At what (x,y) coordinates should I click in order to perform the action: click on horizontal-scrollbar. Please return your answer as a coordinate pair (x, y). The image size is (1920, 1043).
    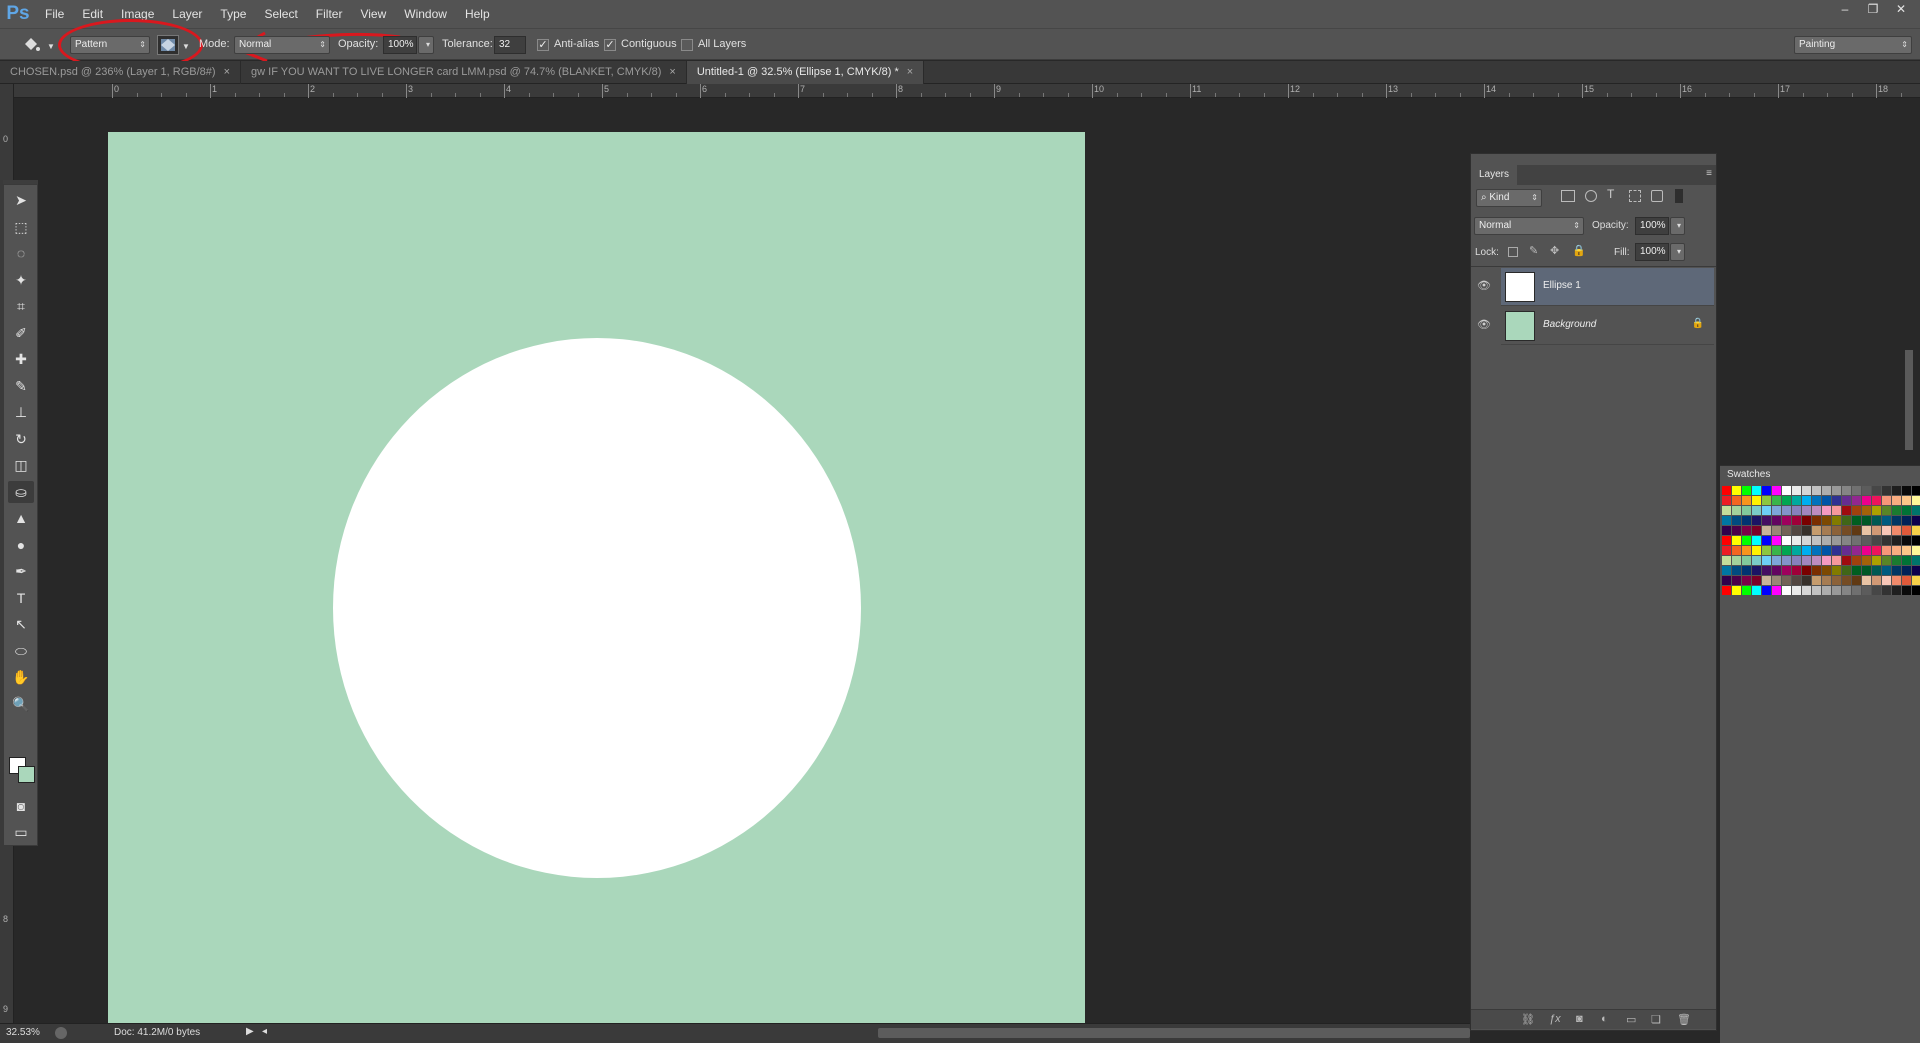
    Looking at the image, I should click on (1174, 1033).